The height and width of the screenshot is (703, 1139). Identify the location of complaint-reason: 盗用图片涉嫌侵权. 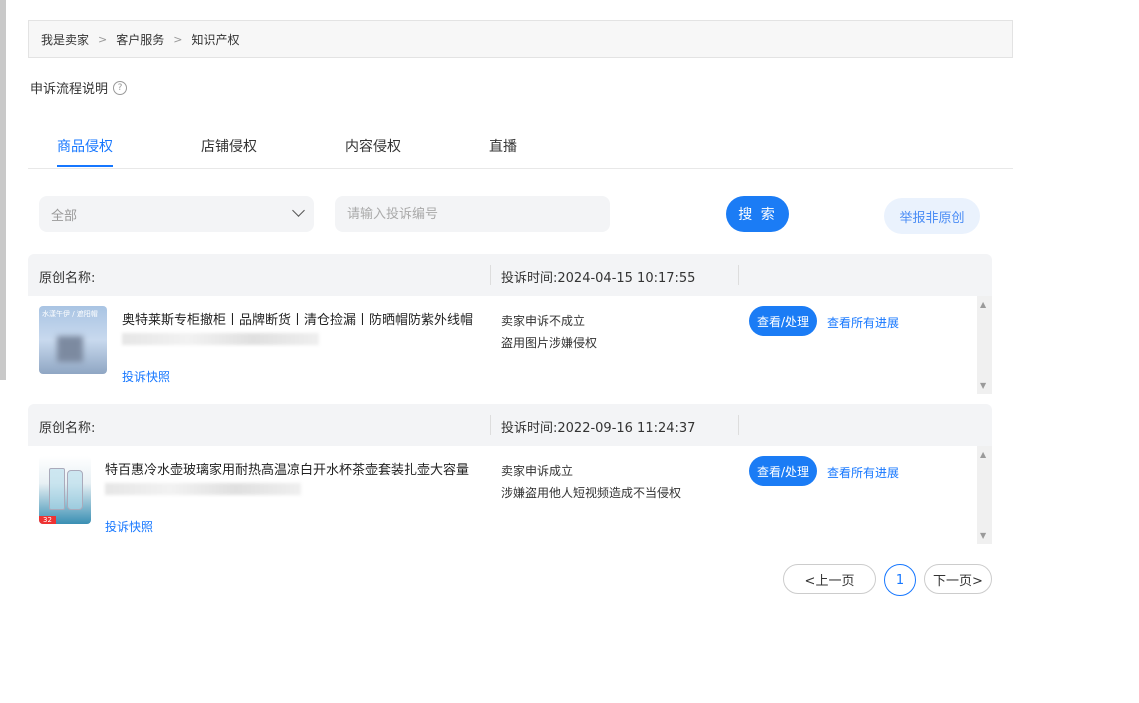
(549, 343).